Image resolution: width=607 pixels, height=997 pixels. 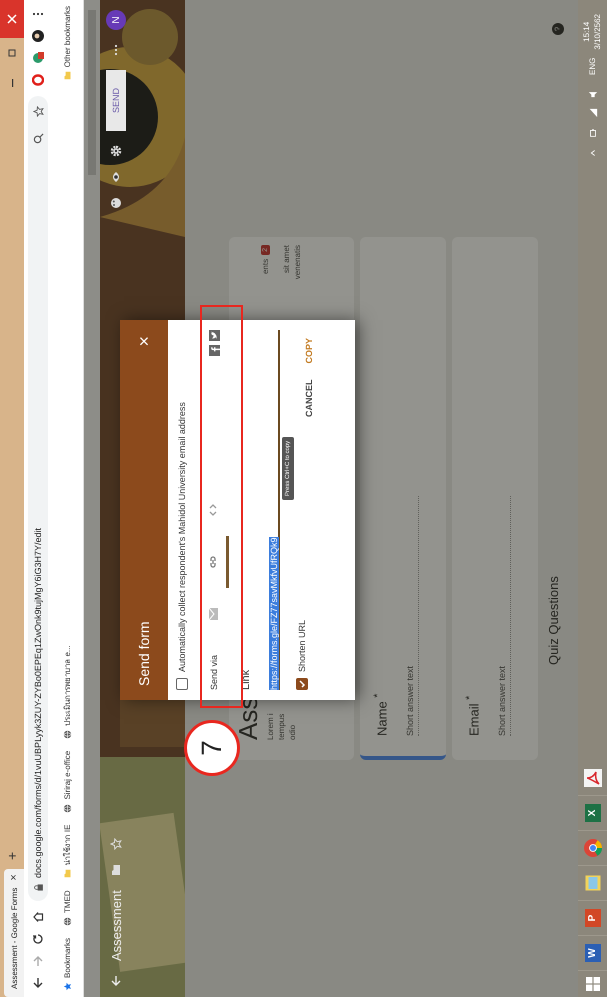 What do you see at coordinates (593, 778) in the screenshot?
I see `pdf-app-icon` at bounding box center [593, 778].